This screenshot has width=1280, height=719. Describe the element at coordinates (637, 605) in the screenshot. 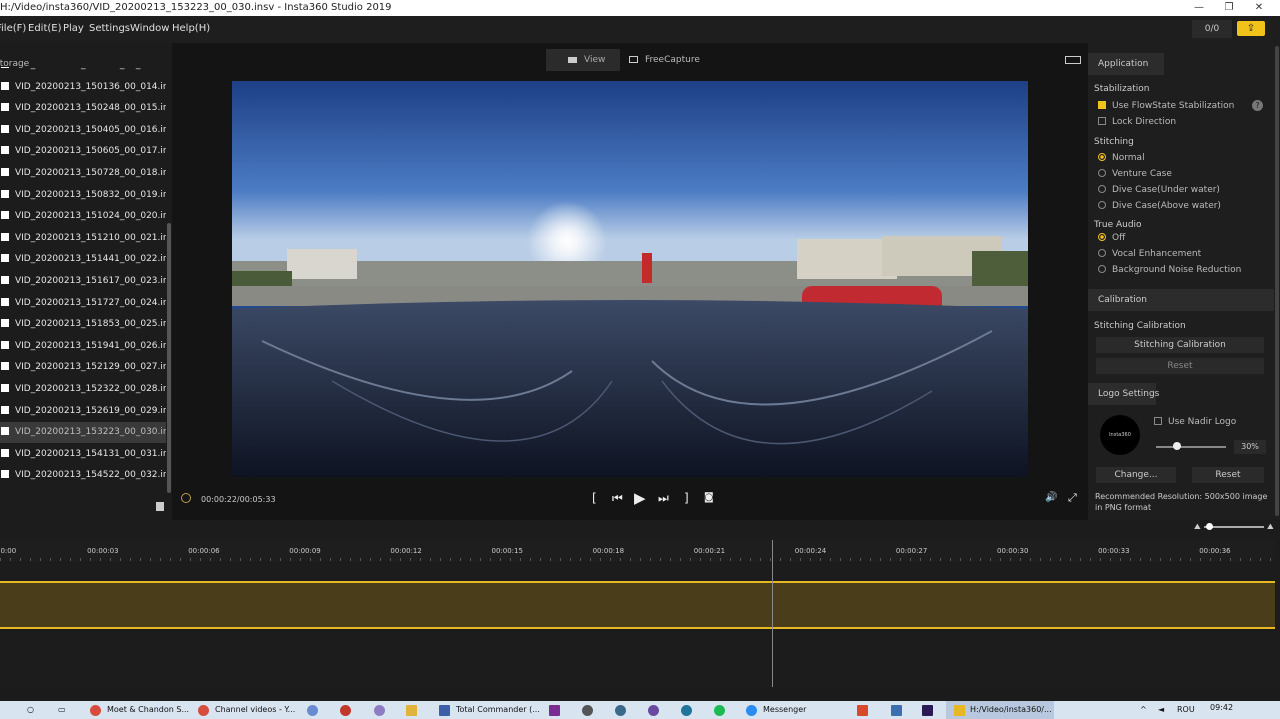

I see `timeline-video-track` at that location.